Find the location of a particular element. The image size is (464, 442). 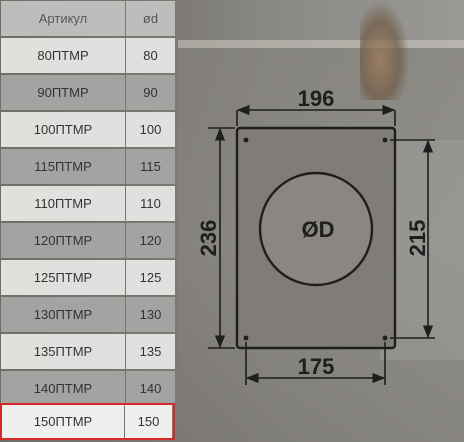

table-row: 80ПТМР 80 is located at coordinates (87, 55).